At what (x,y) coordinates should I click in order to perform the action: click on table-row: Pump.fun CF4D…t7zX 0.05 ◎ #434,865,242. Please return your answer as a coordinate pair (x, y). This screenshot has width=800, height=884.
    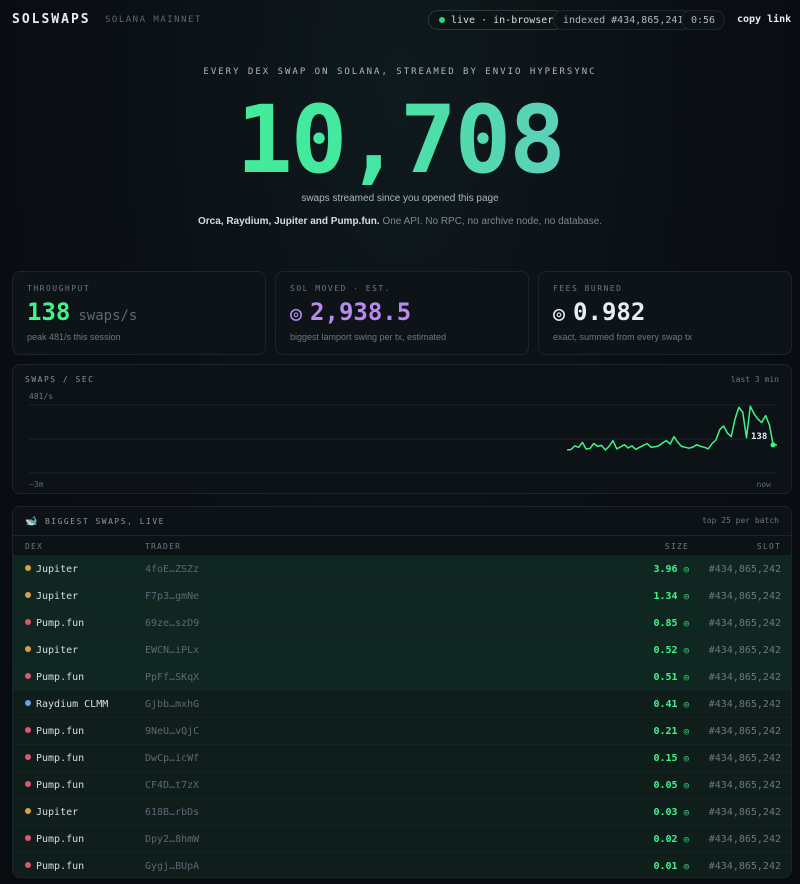
    Looking at the image, I should click on (402, 784).